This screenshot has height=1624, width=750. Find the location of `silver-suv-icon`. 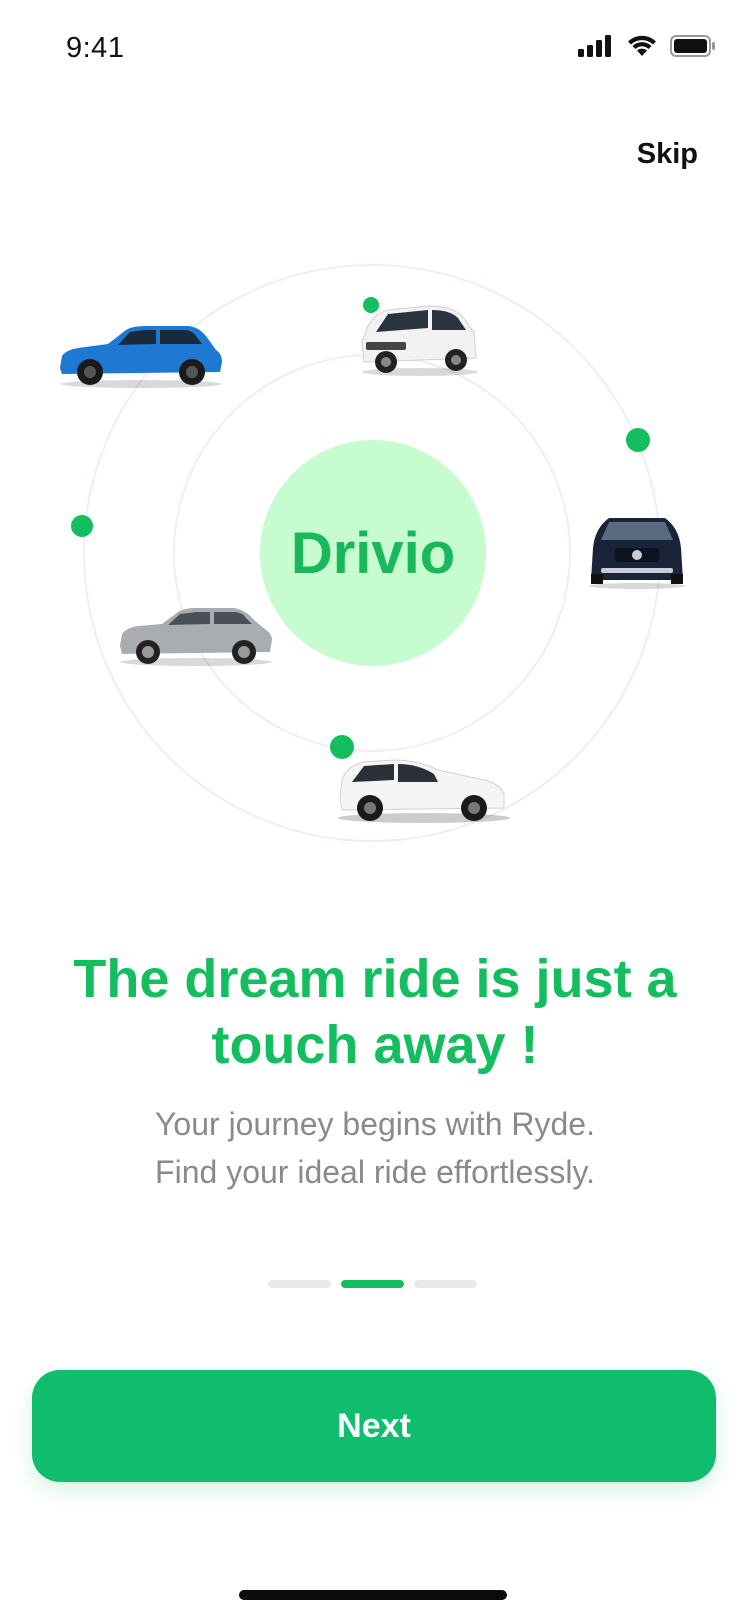

silver-suv-icon is located at coordinates (196, 637).